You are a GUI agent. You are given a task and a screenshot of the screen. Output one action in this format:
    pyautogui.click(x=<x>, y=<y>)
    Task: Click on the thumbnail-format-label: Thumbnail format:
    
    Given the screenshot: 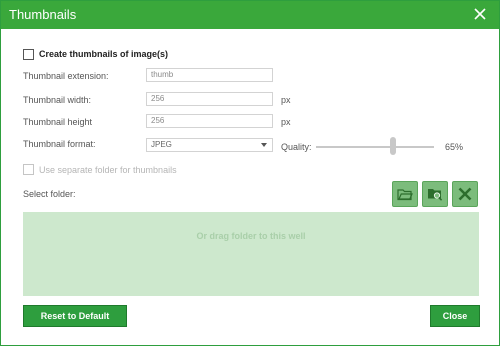 What is the action you would take?
    pyautogui.click(x=59, y=144)
    